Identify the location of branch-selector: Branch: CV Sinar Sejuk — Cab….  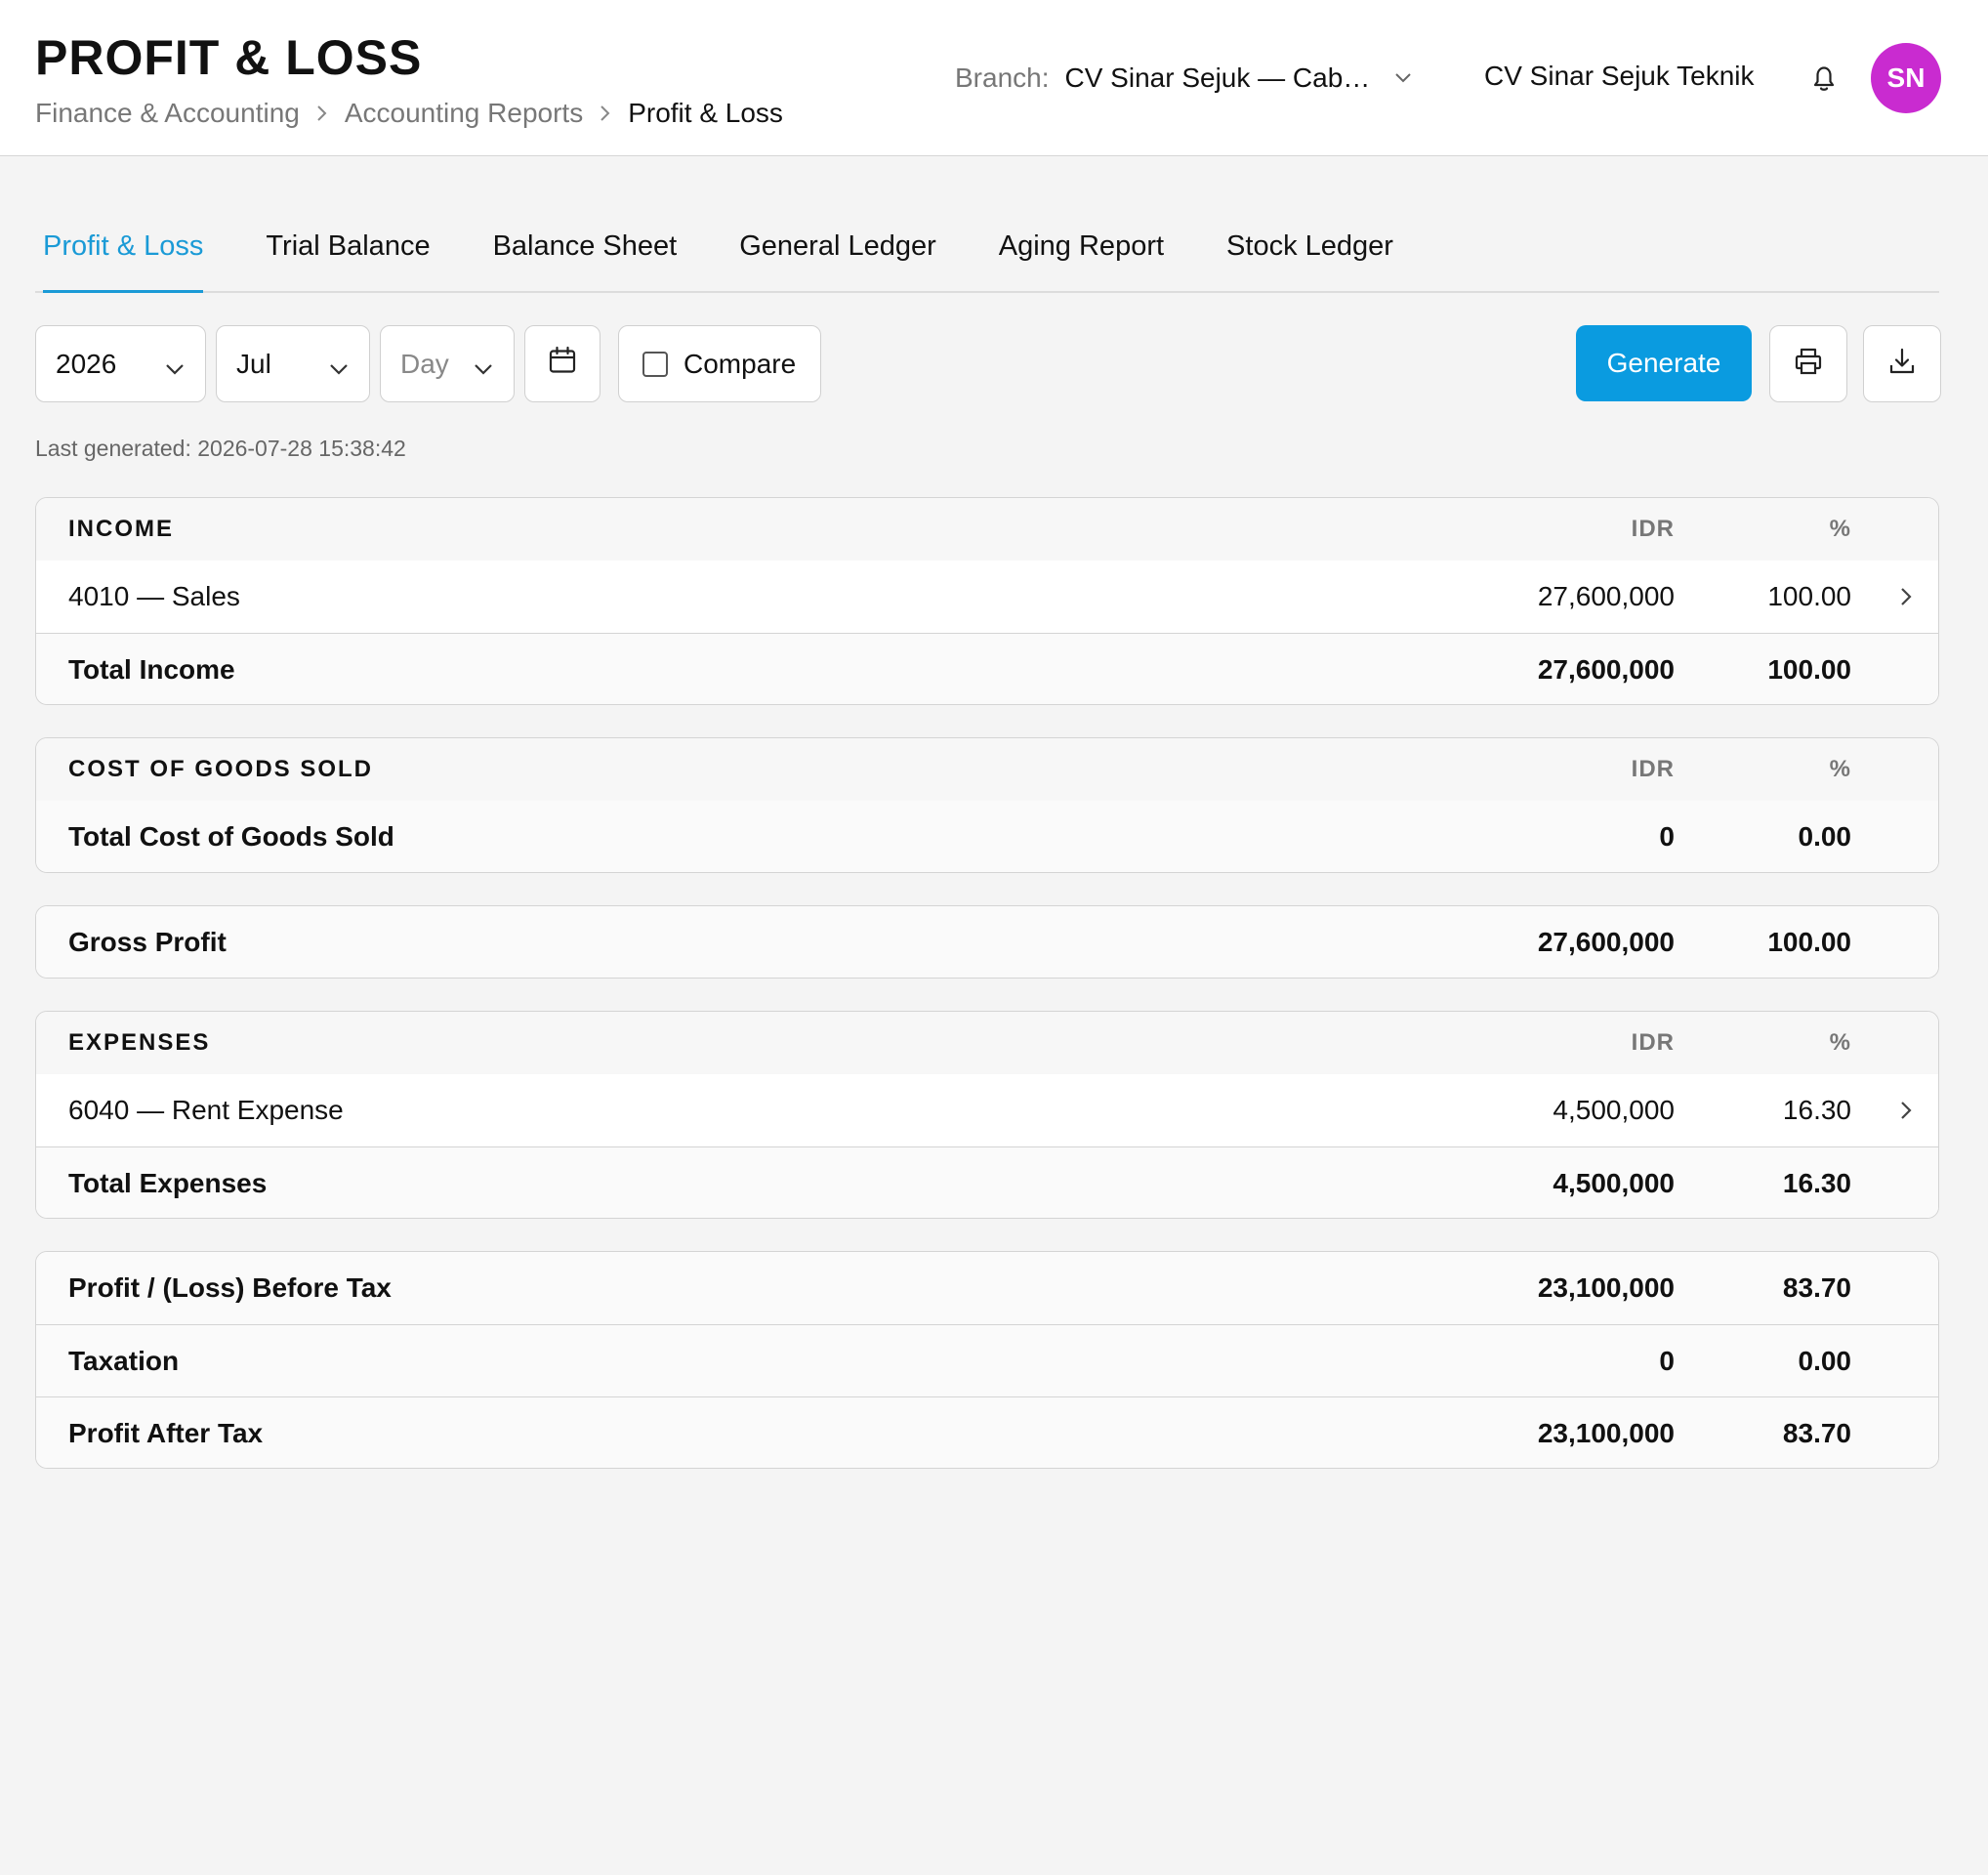
(1184, 78).